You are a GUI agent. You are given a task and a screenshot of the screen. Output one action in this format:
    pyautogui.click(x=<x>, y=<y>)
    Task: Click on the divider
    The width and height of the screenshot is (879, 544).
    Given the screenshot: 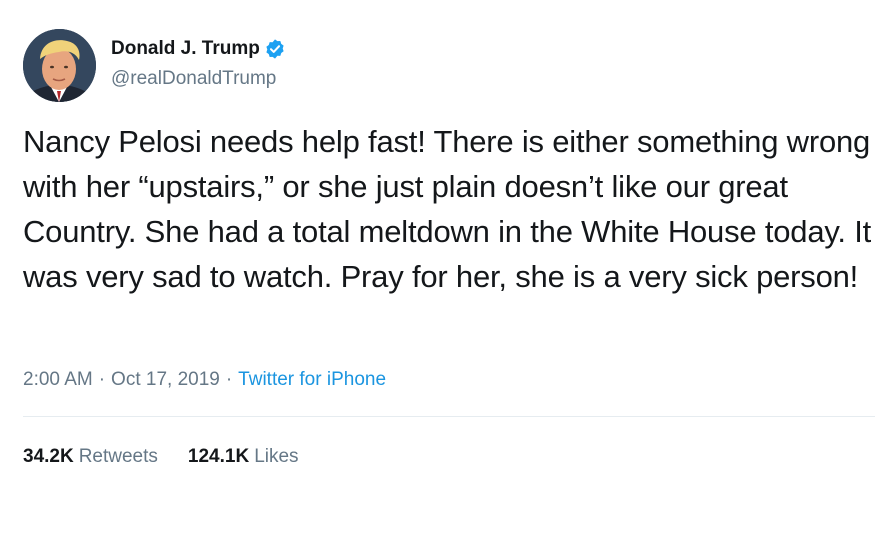 What is the action you would take?
    pyautogui.click(x=449, y=416)
    